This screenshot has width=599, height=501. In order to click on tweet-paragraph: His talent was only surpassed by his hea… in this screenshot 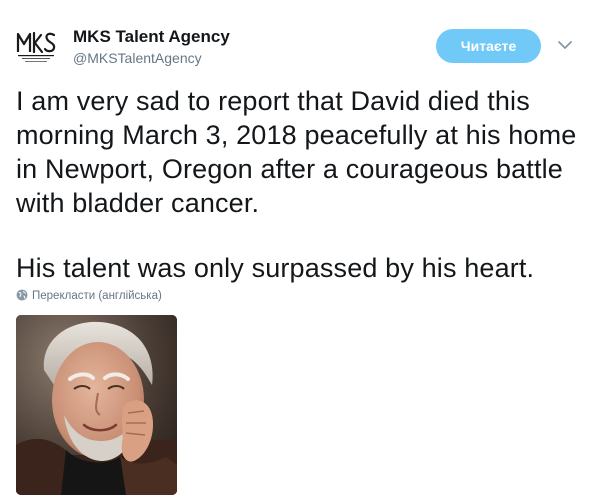, I will do `click(275, 268)`.